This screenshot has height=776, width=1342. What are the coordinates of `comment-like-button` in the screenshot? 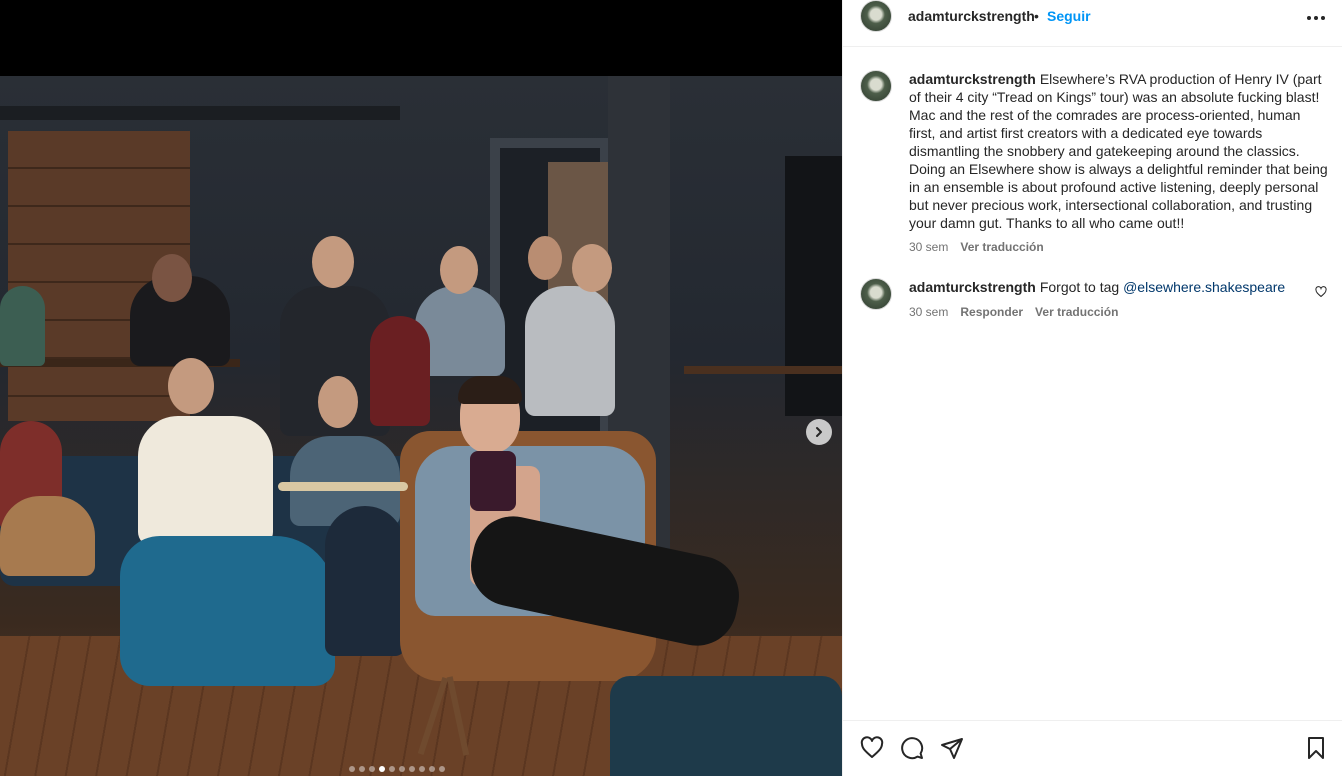 It's located at (1321, 293).